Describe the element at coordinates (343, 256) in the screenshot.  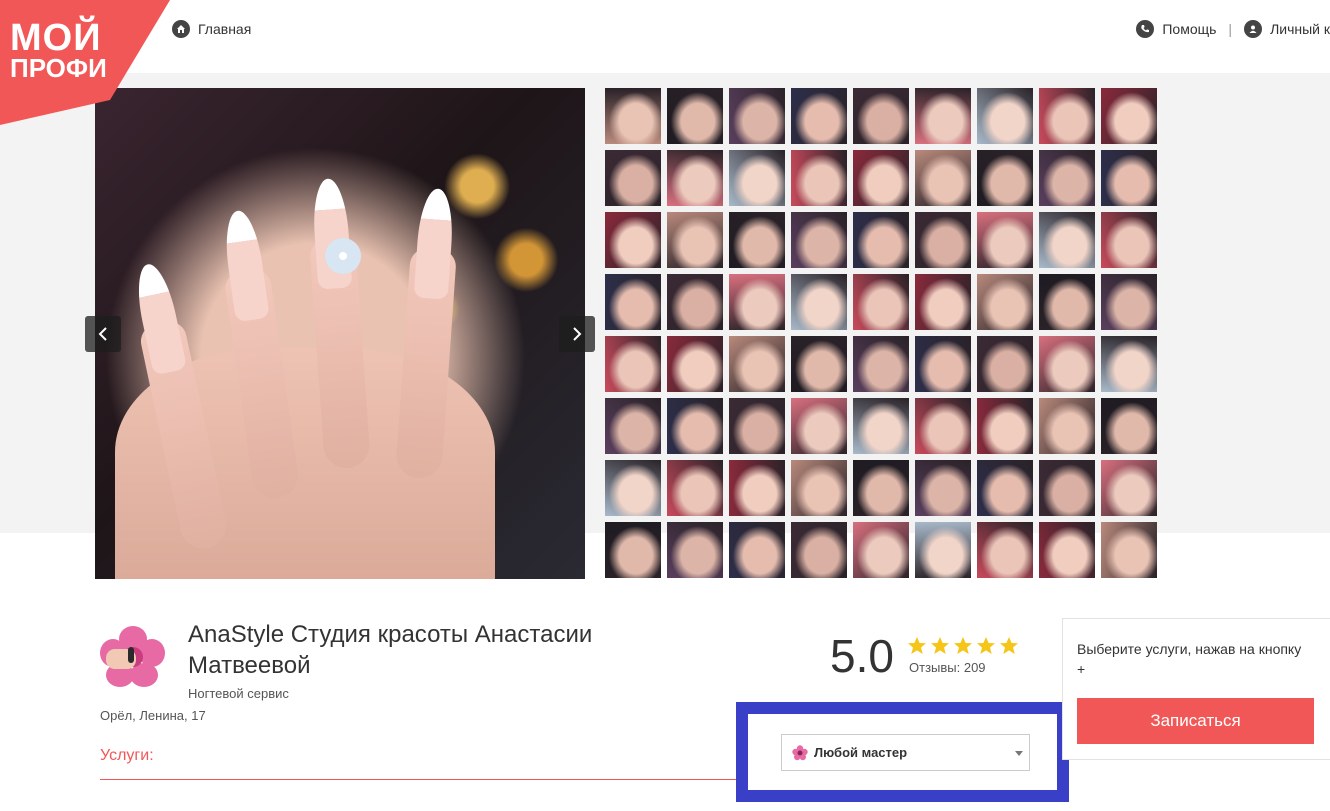
I see `photo-nail-flower` at that location.